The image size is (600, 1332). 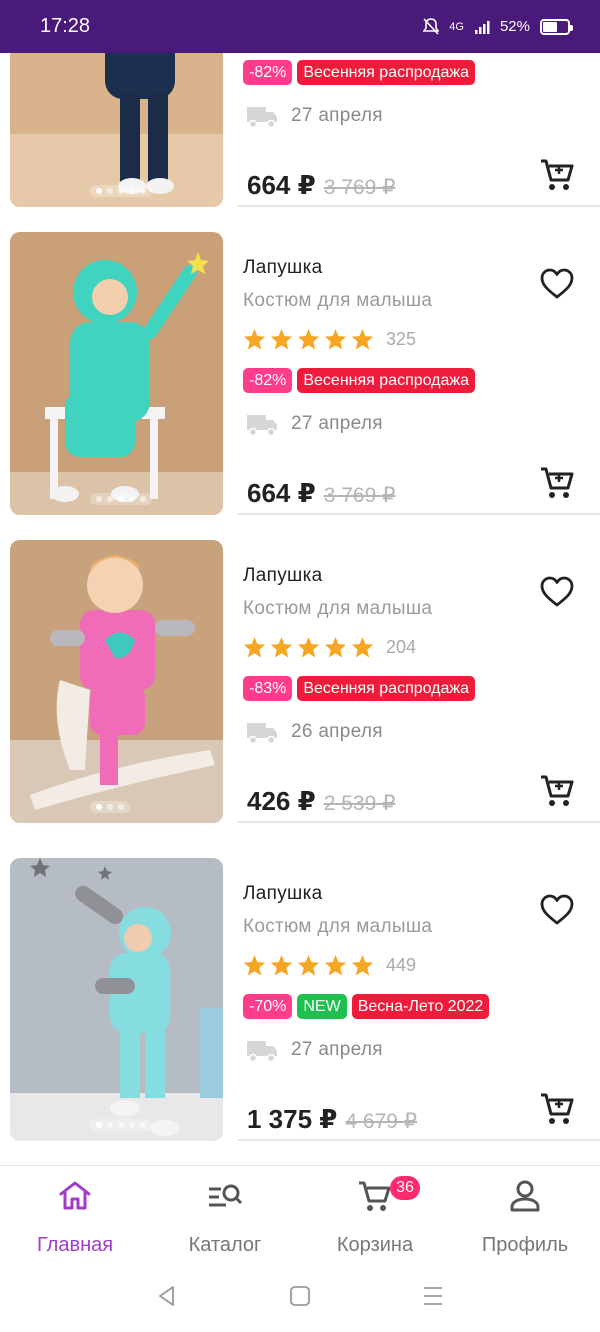 I want to click on mute-bell-icon, so click(x=431, y=26).